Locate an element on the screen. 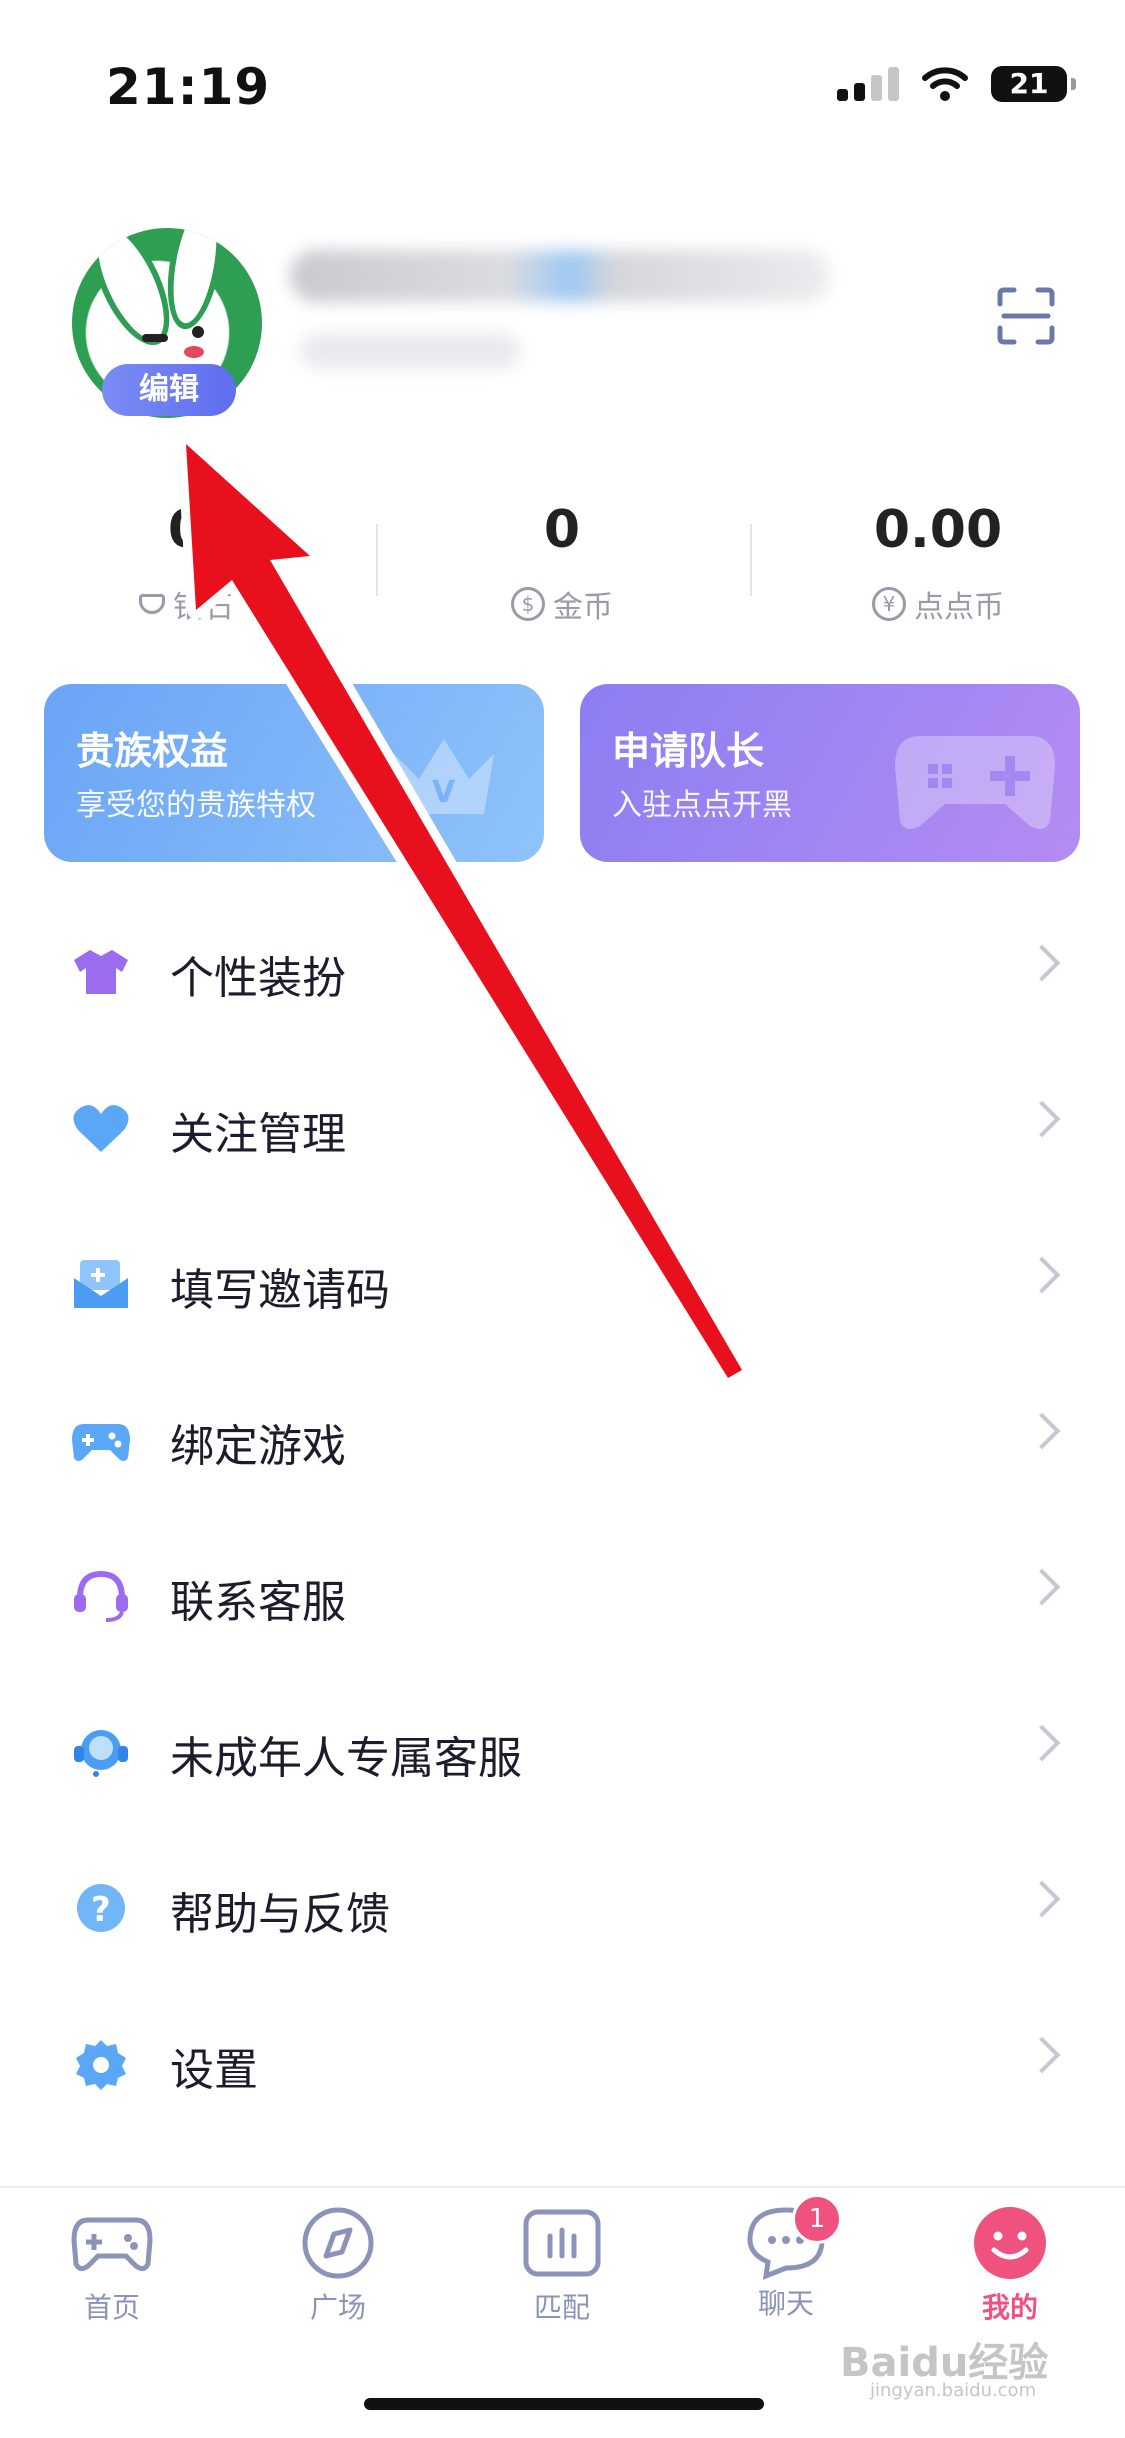 The width and height of the screenshot is (1125, 2438). menu-label: 填写邀请码 is located at coordinates (280, 1290).